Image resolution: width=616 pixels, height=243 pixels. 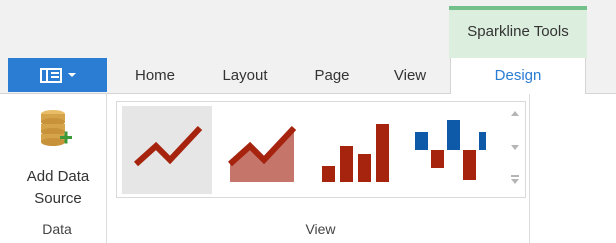 What do you see at coordinates (56, 128) in the screenshot?
I see `add-data-source-icon` at bounding box center [56, 128].